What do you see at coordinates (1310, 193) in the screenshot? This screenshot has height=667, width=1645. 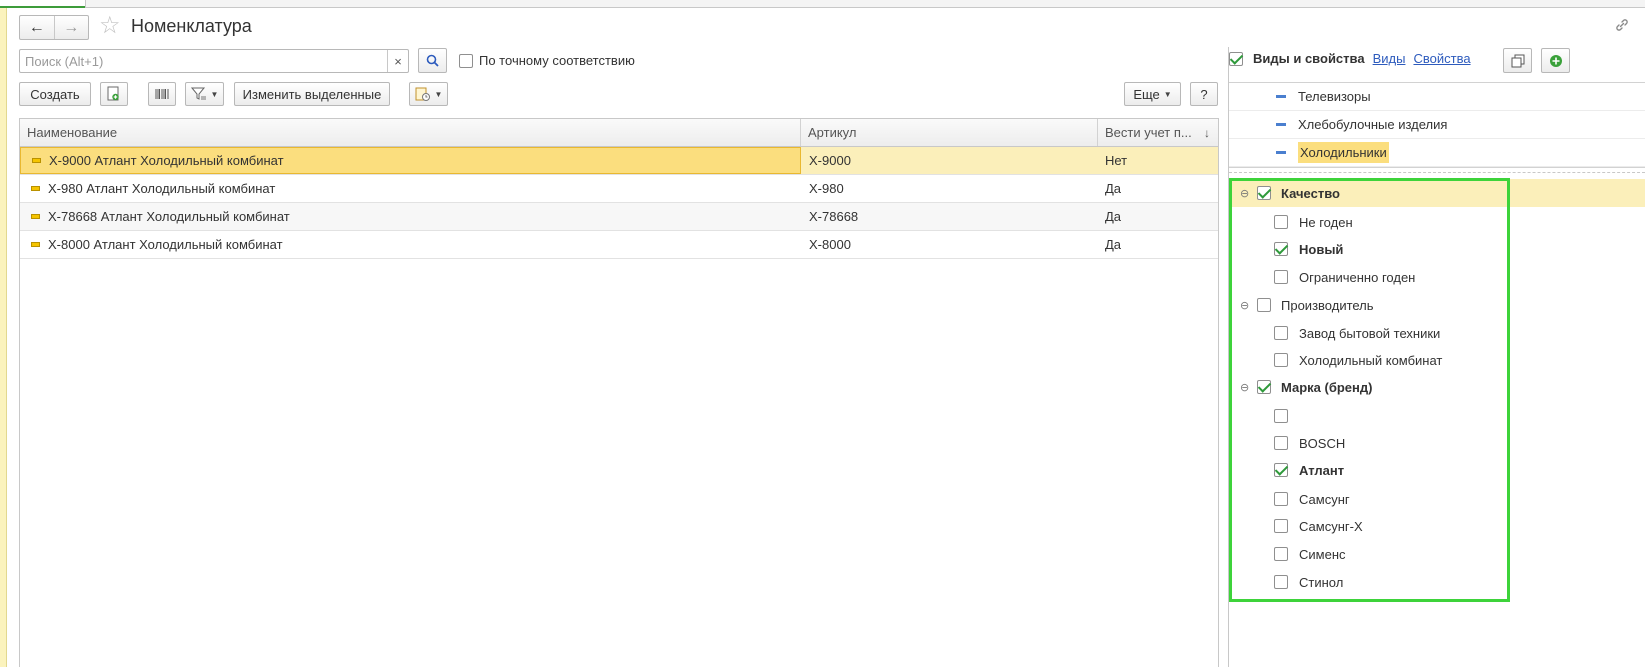 I see `property-label: Качество` at bounding box center [1310, 193].